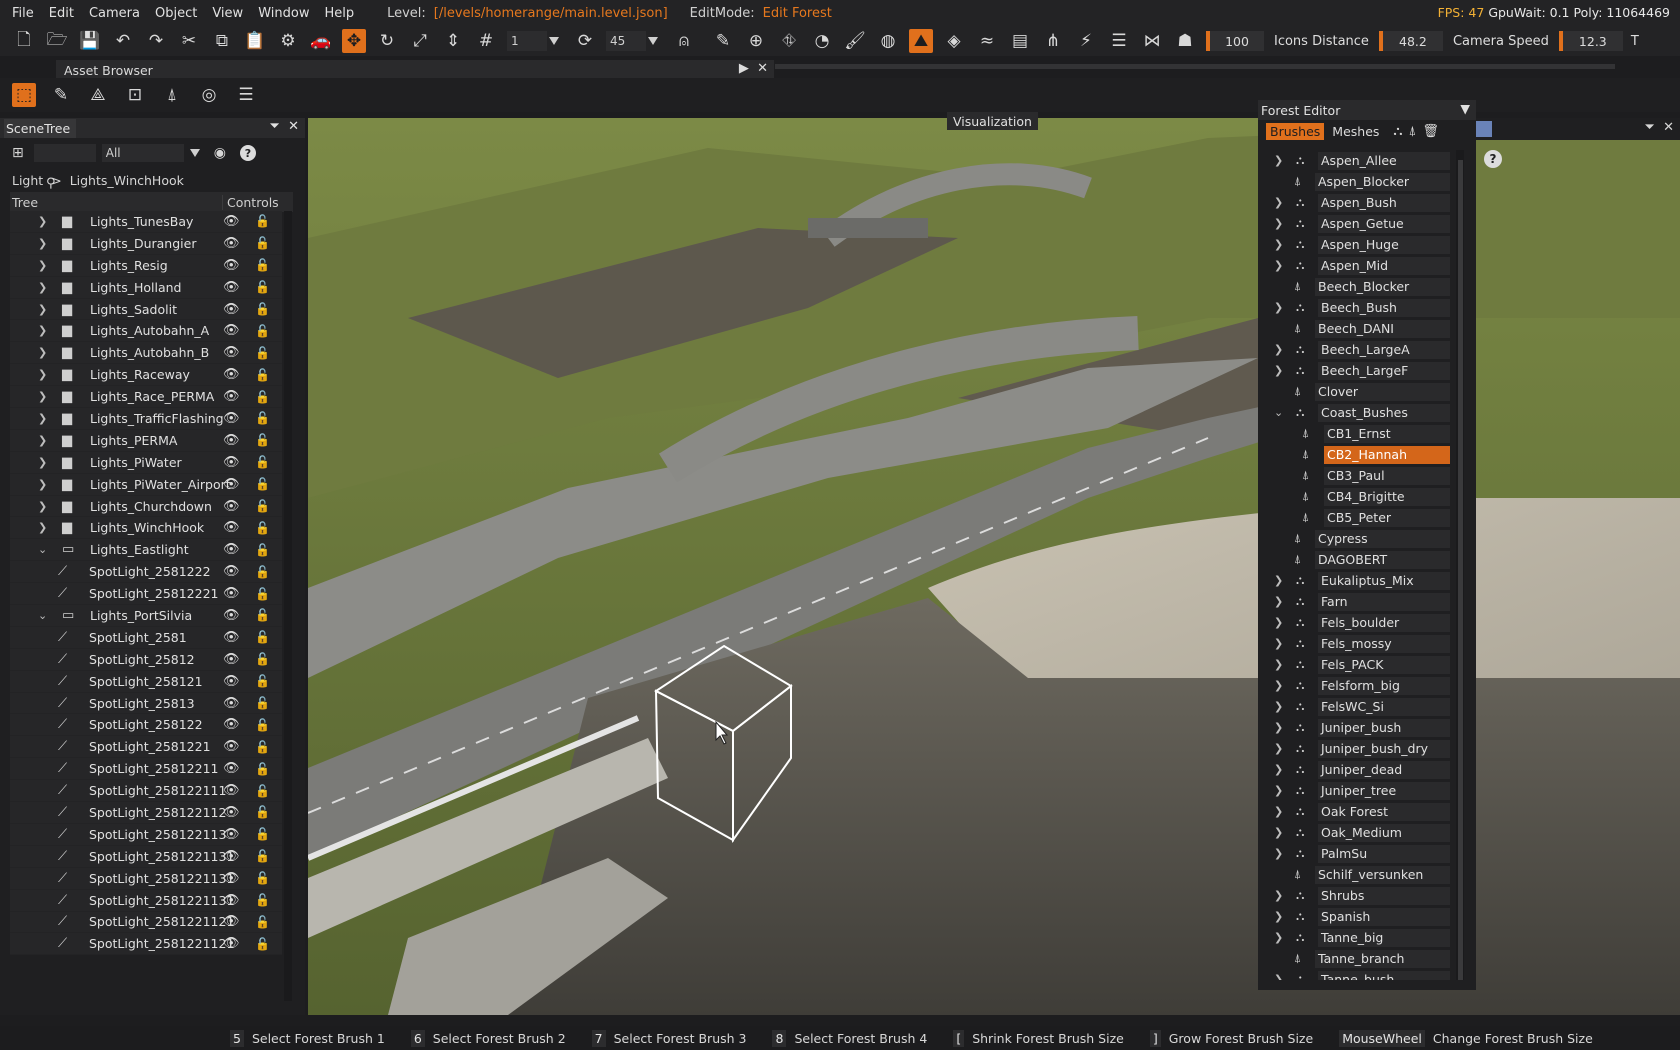  What do you see at coordinates (1356, 895) in the screenshot?
I see `forest-item: ❯ ⛬ Shrubs` at bounding box center [1356, 895].